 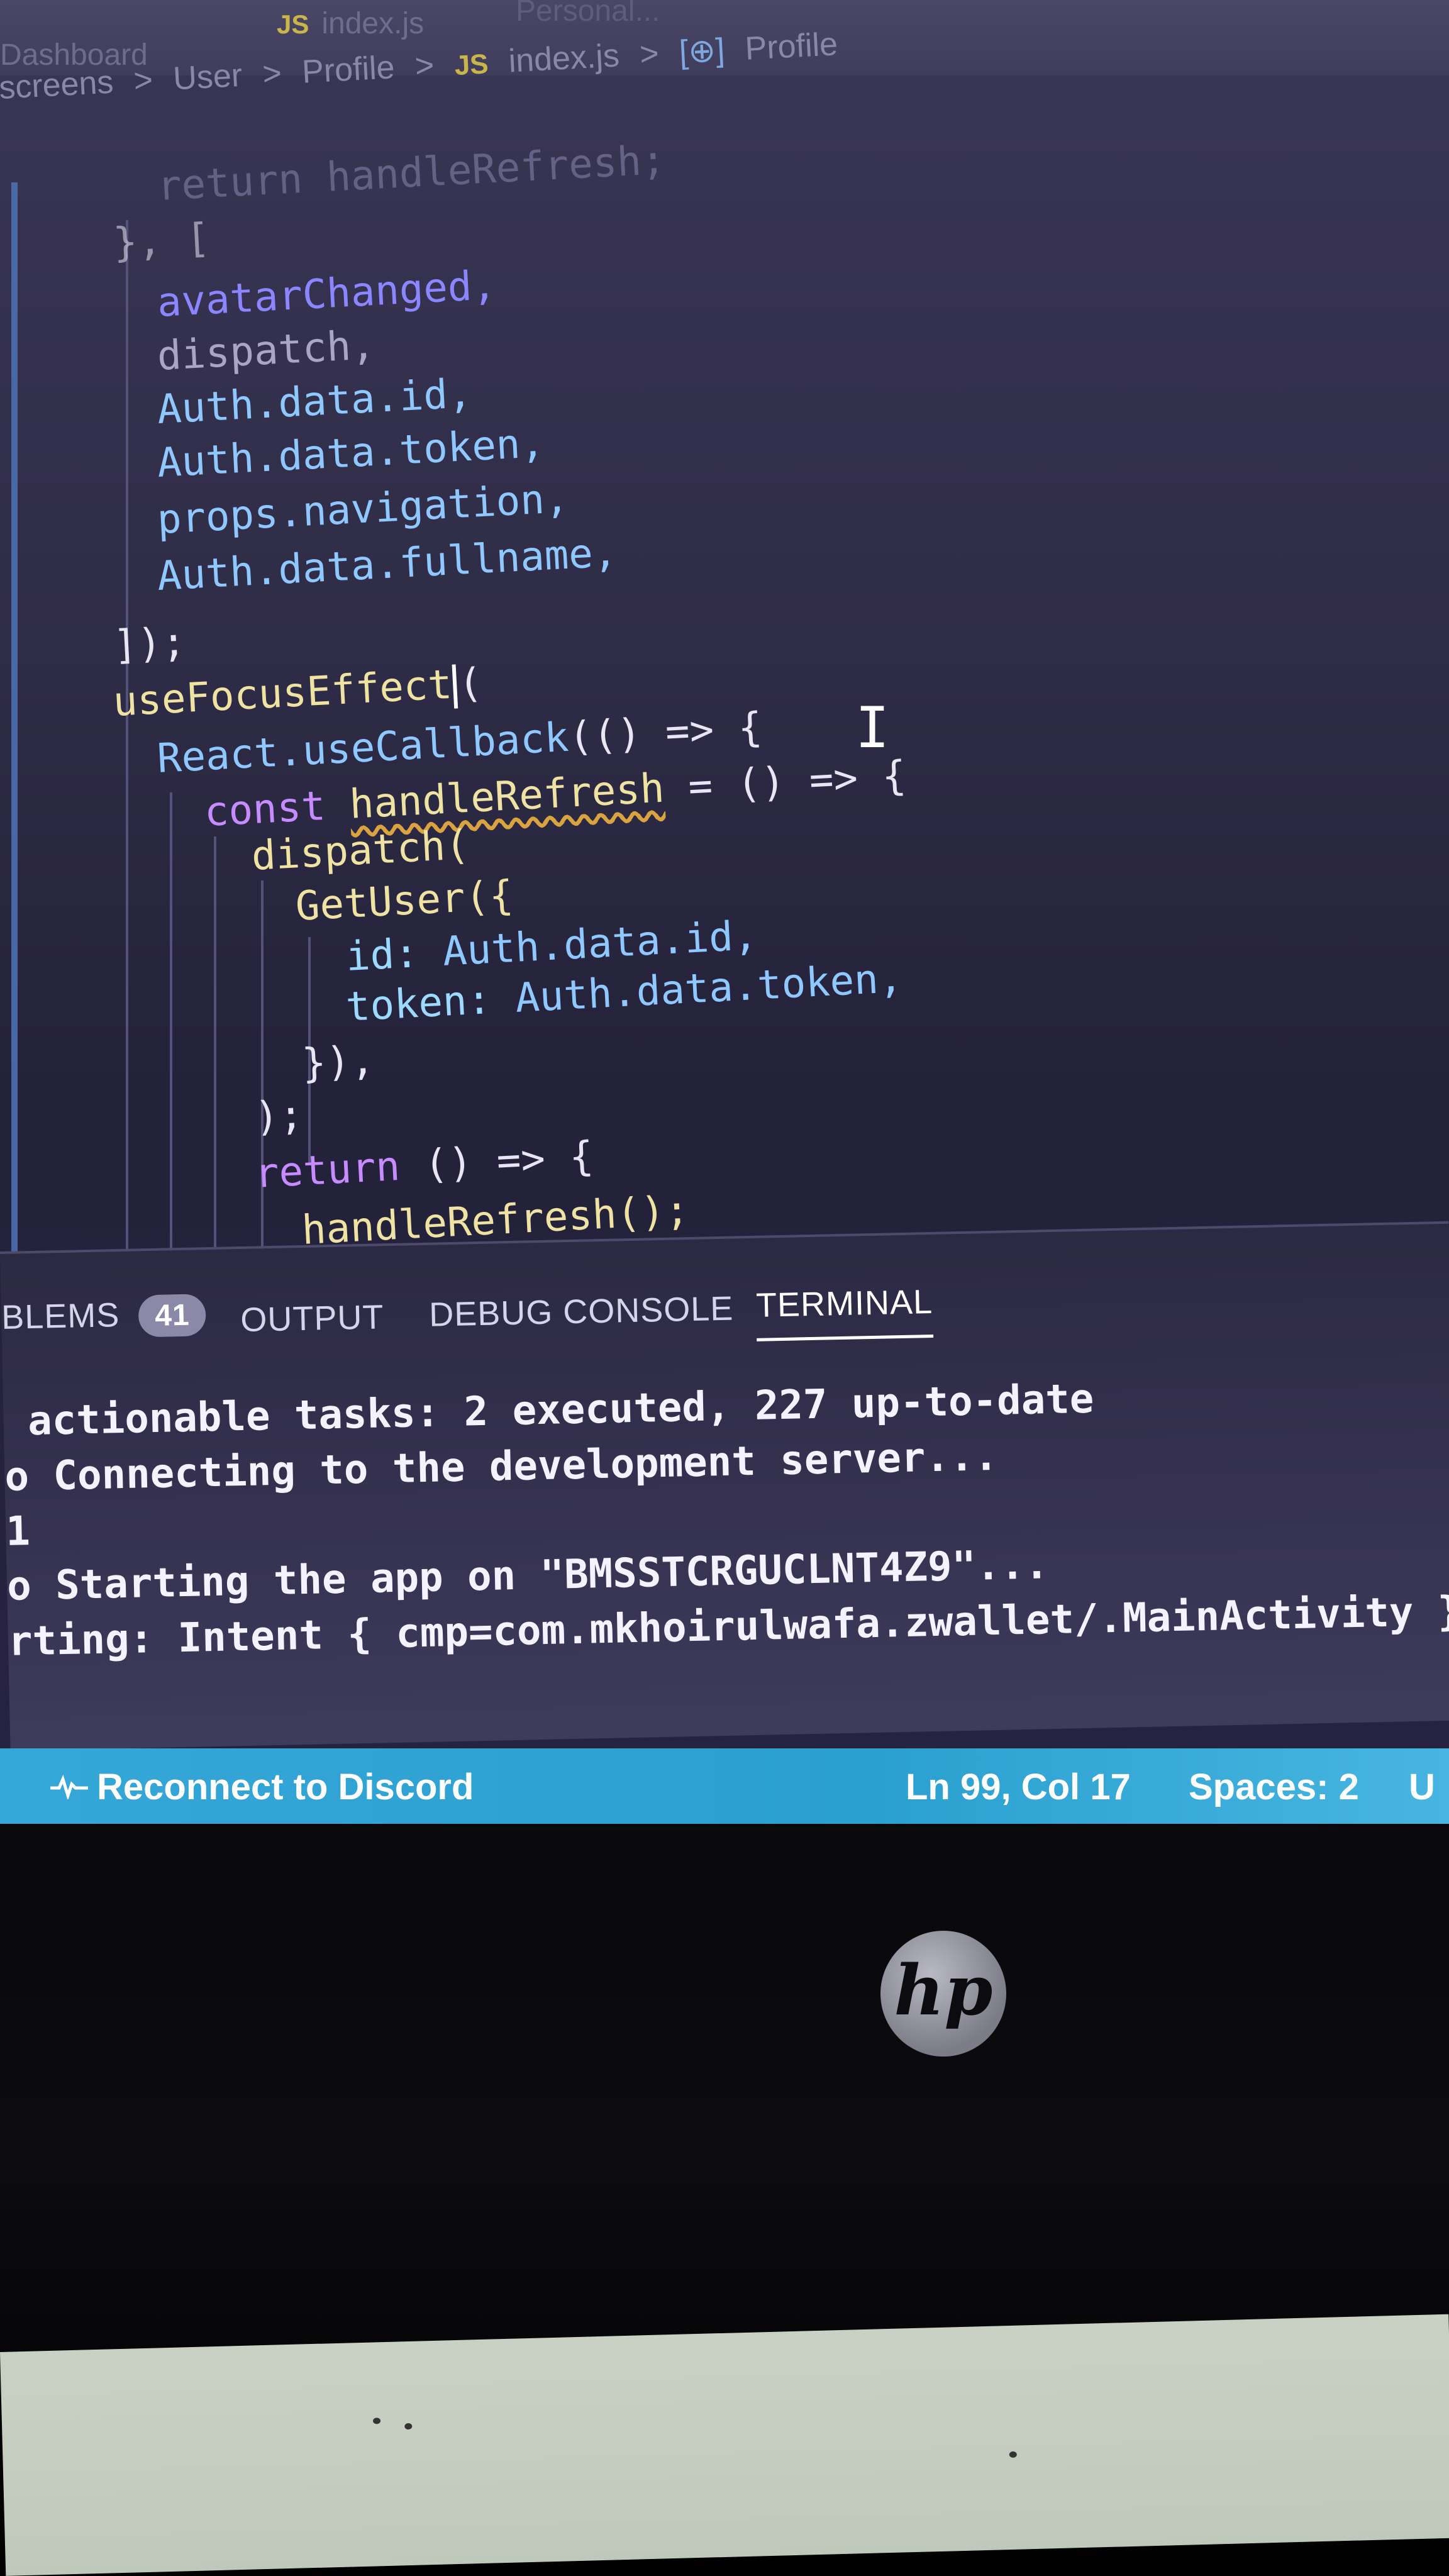 What do you see at coordinates (285, 1787) in the screenshot?
I see `discord-label: Reconnect to Discord` at bounding box center [285, 1787].